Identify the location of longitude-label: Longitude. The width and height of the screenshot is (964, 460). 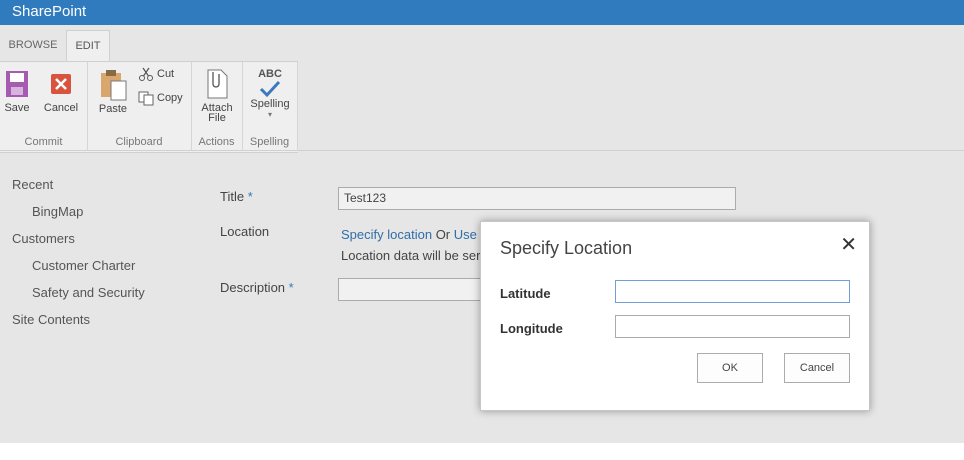
(531, 328).